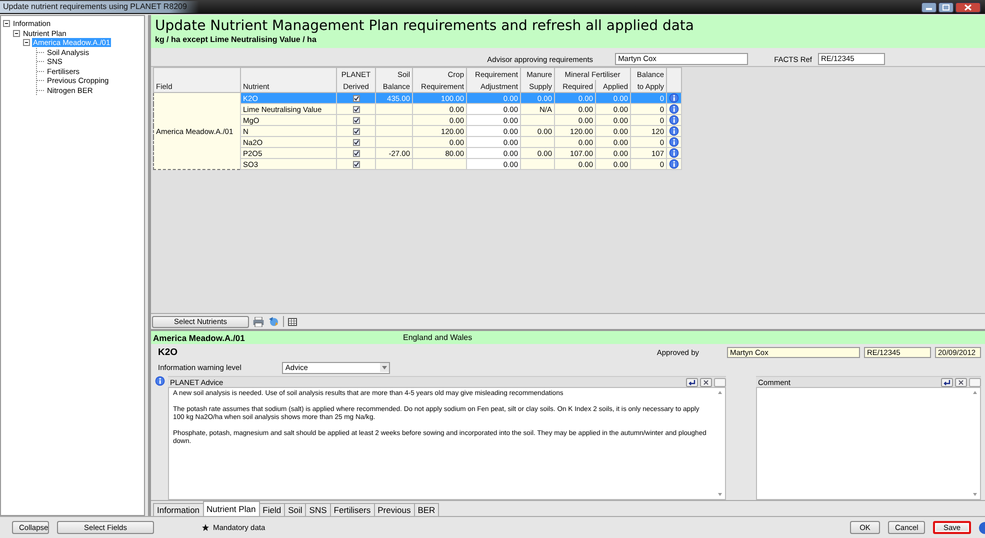  Describe the element at coordinates (929, 7) in the screenshot. I see `minimize-icon` at that location.